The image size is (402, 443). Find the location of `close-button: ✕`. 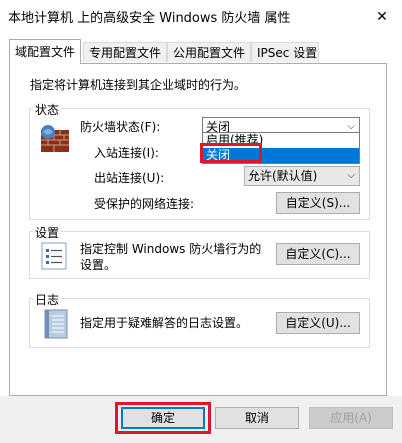

close-button: ✕ is located at coordinates (382, 17).